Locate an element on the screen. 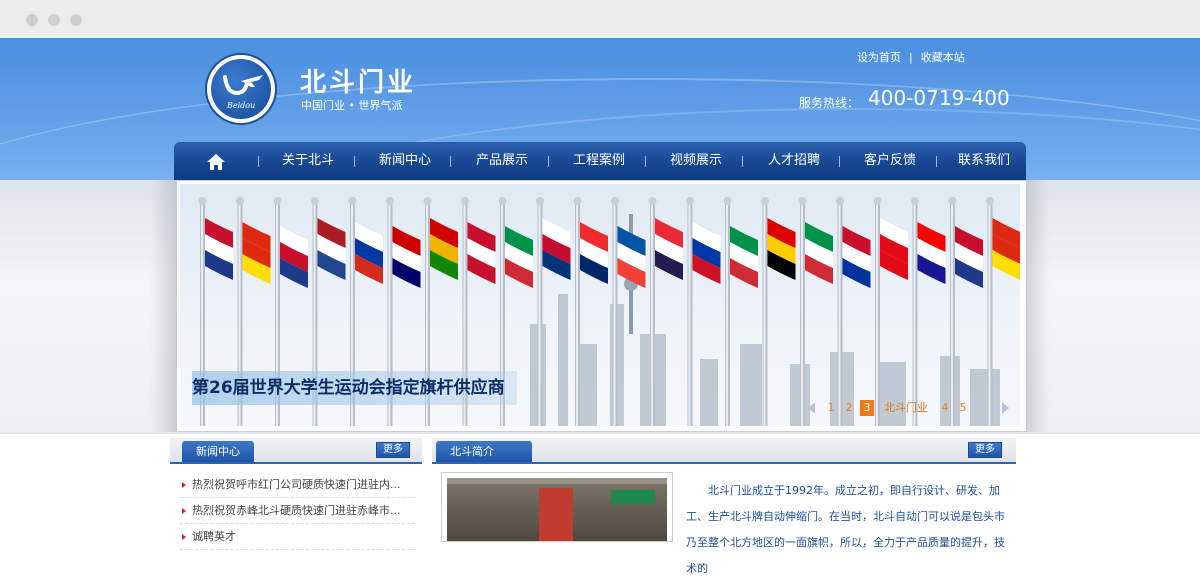  window-close-dot is located at coordinates (32, 20).